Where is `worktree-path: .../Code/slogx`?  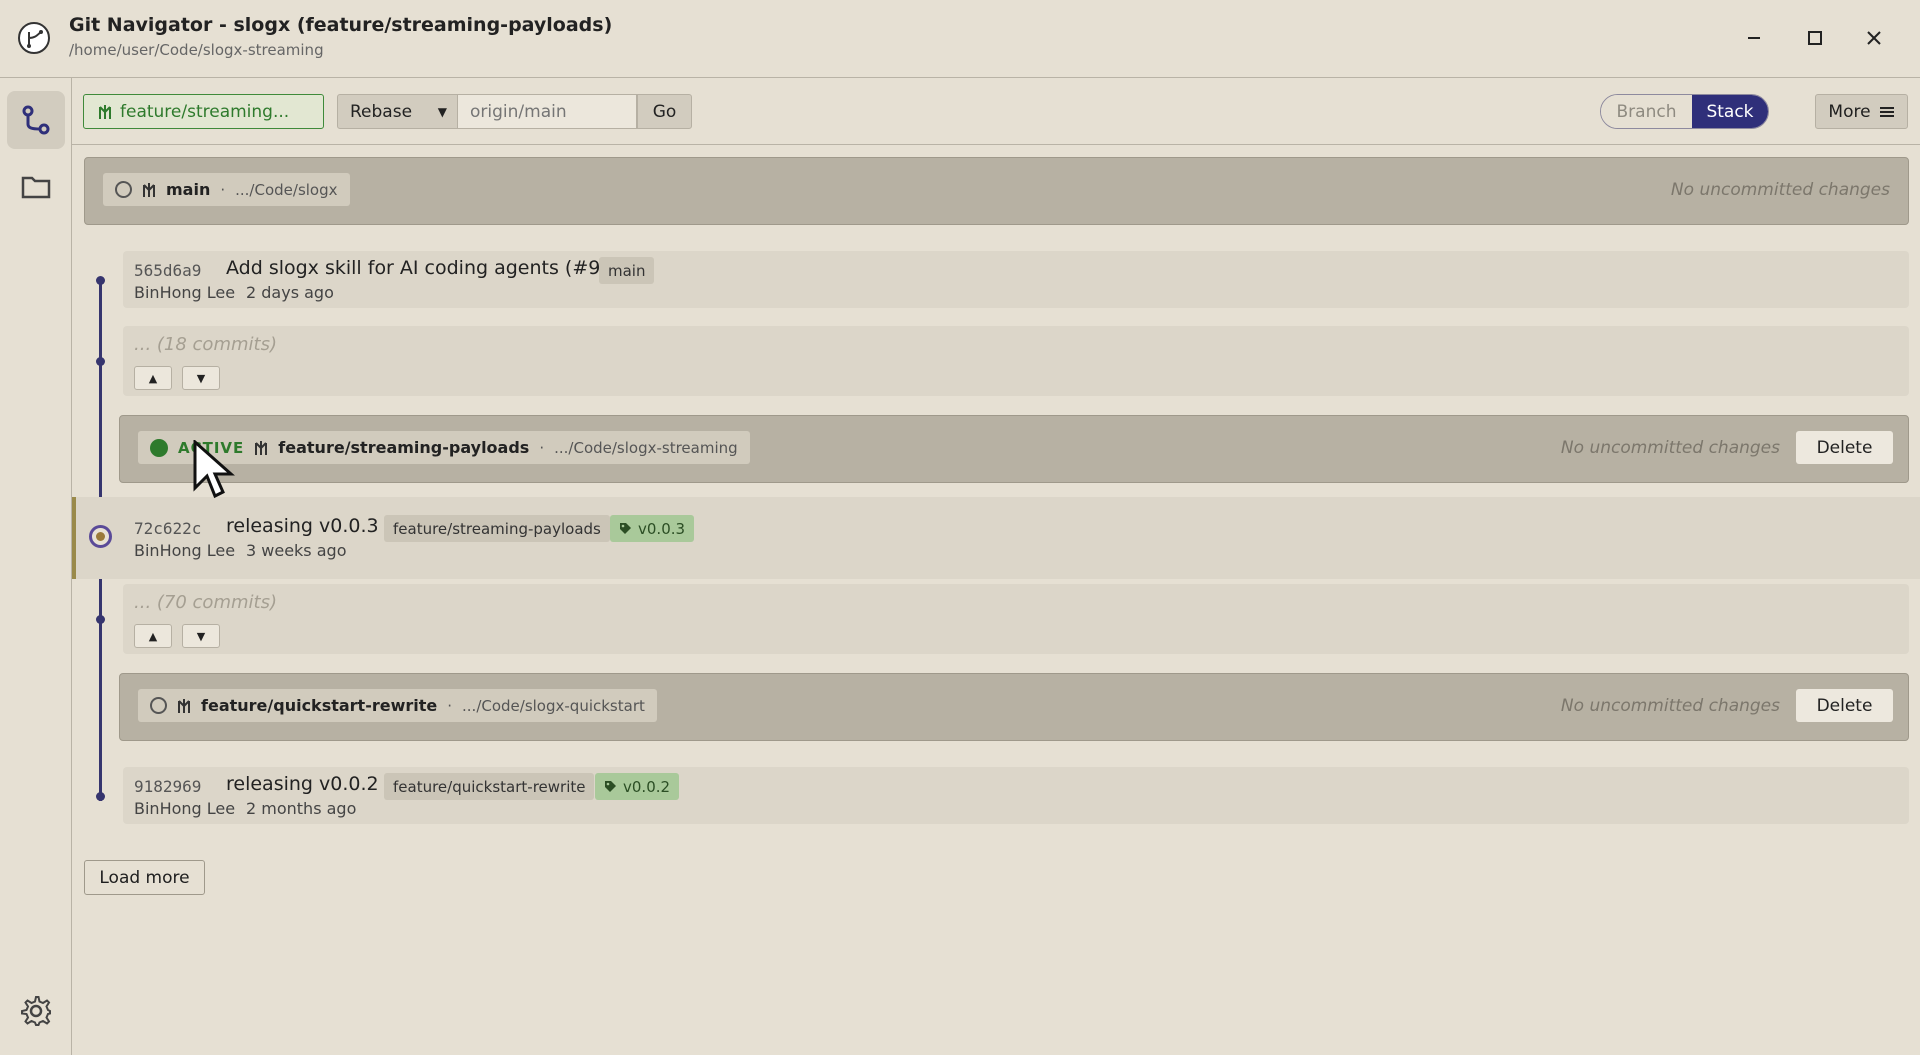
worktree-path: .../Code/slogx is located at coordinates (286, 189).